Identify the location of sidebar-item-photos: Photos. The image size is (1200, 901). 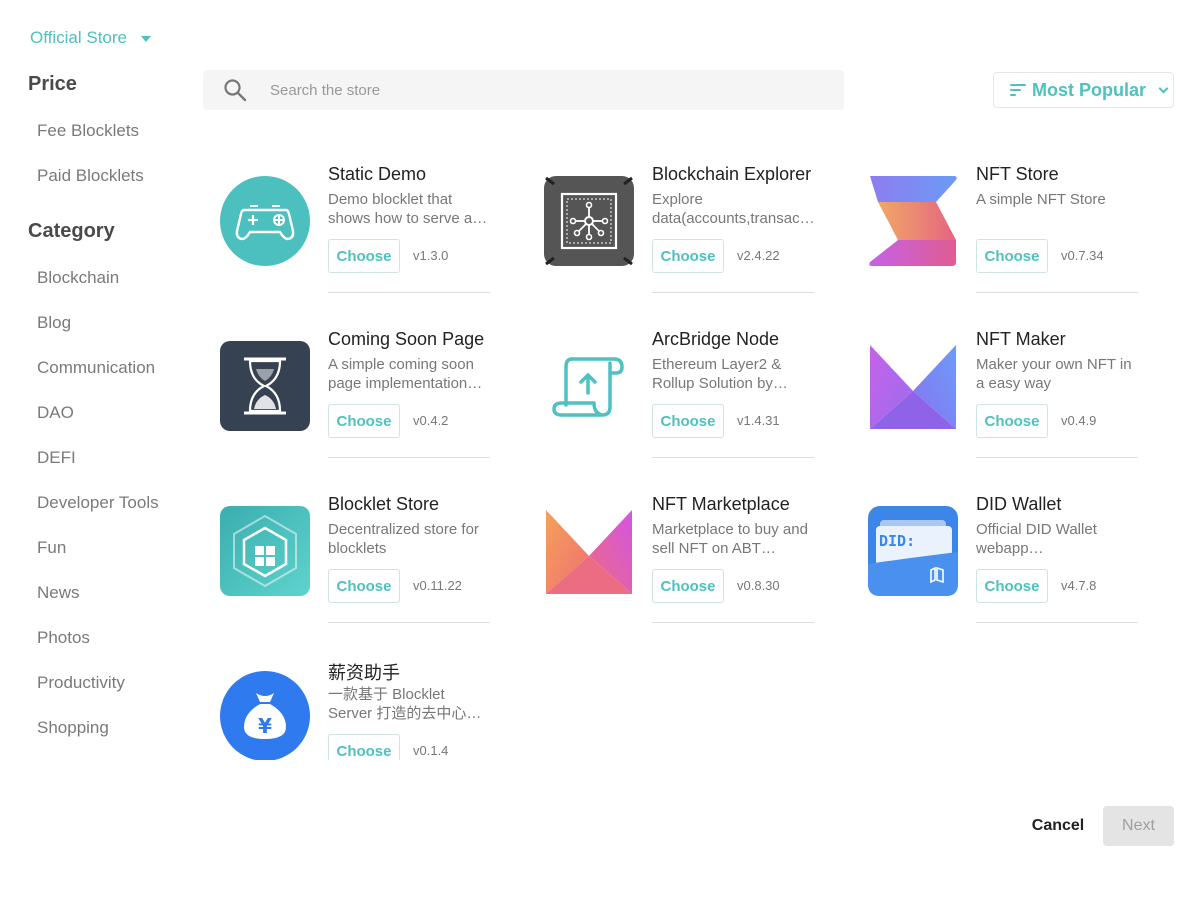
(95, 637).